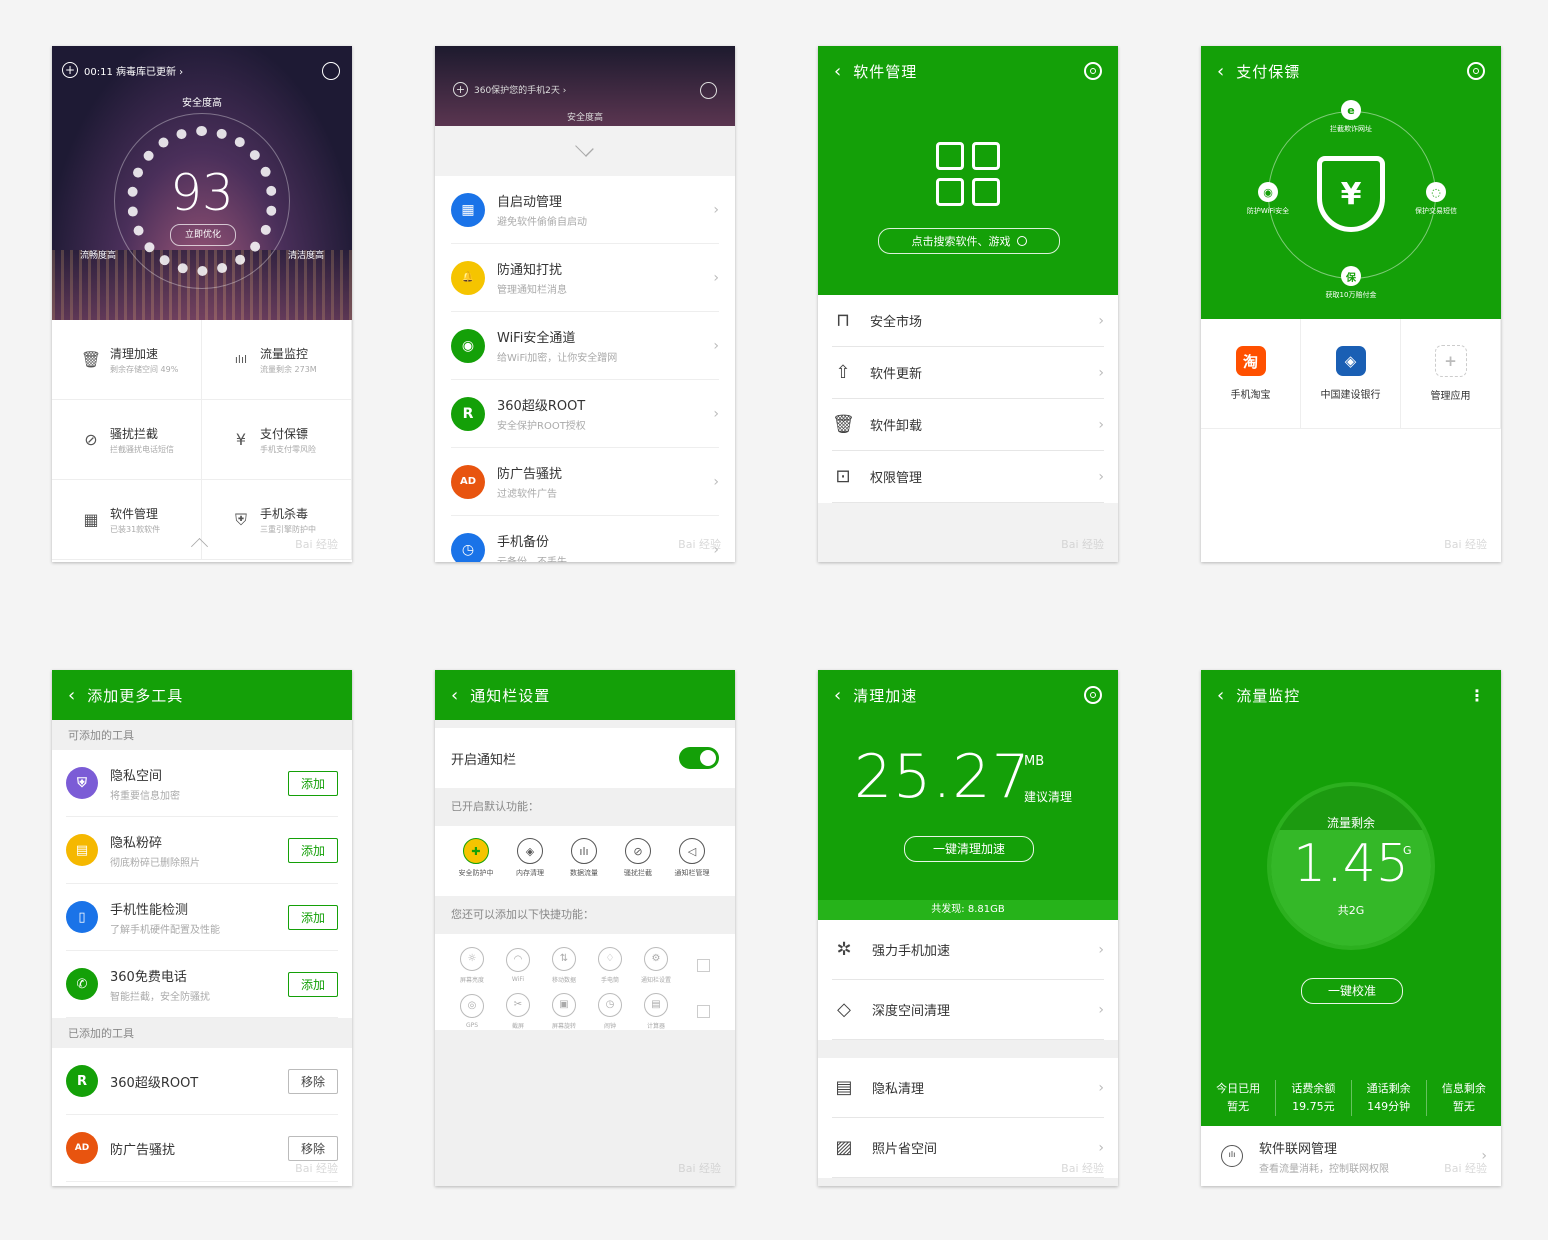  I want to click on feature-item: R 360超级ROOT 安全保护ROOT授权 ›, so click(585, 414).